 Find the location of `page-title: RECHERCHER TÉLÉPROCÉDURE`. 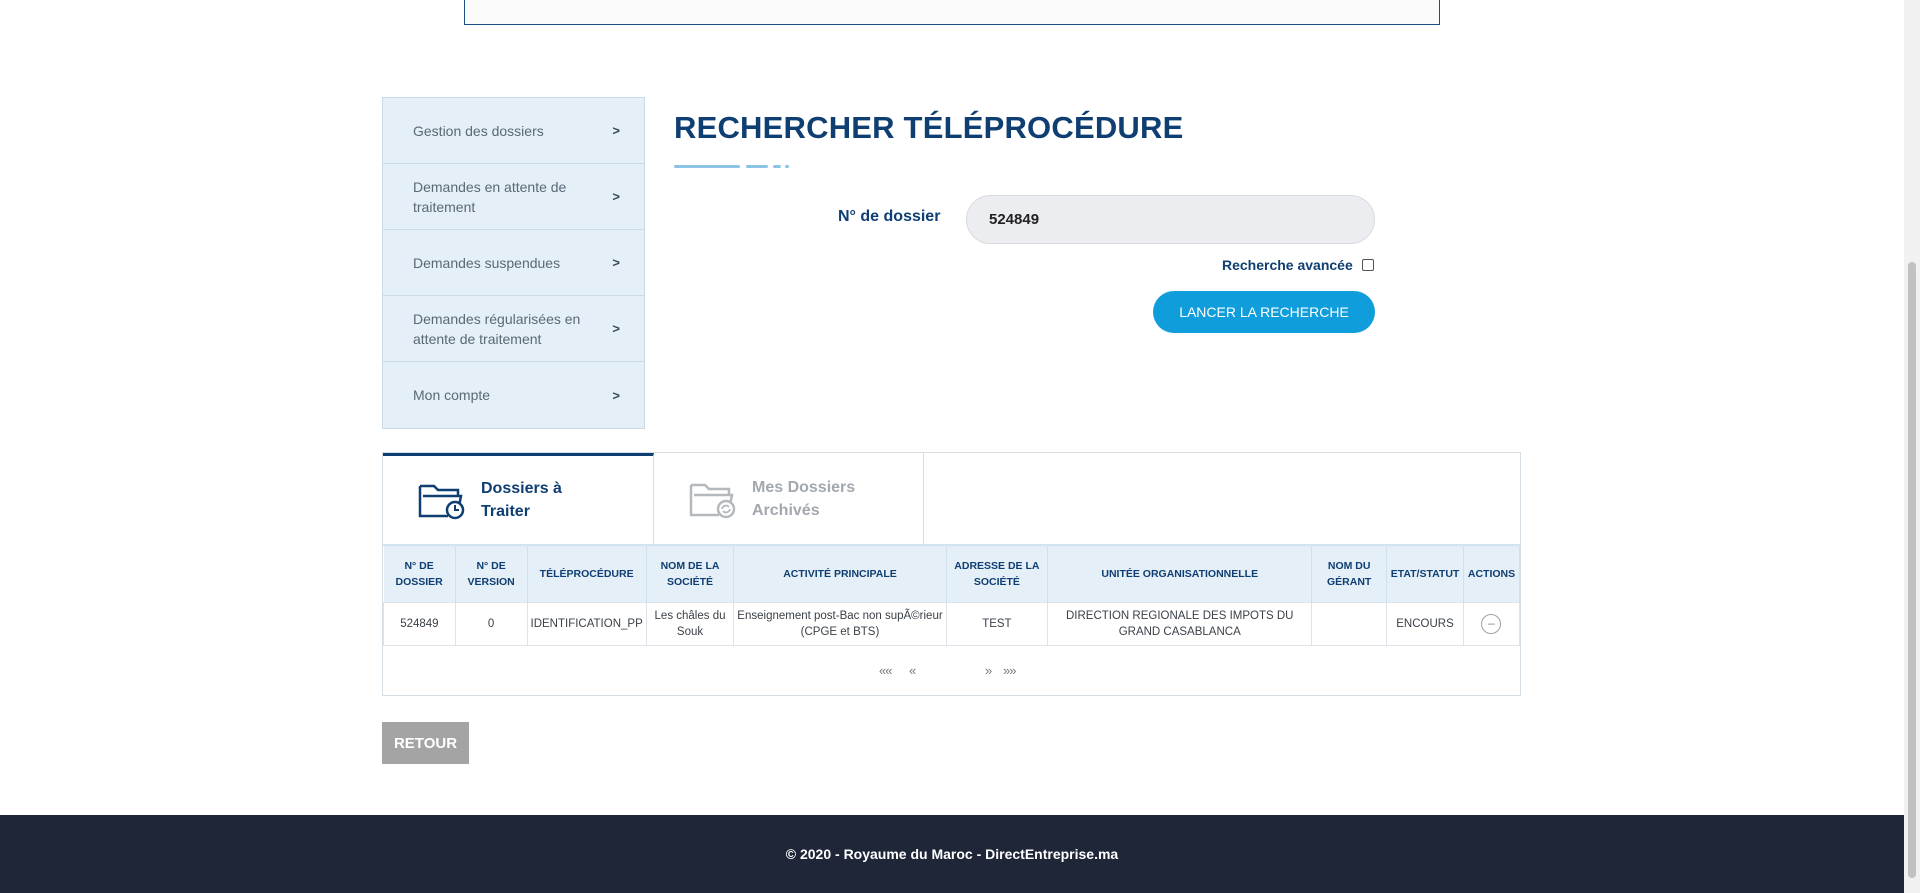

page-title: RECHERCHER TÉLÉPROCÉDURE is located at coordinates (929, 127).